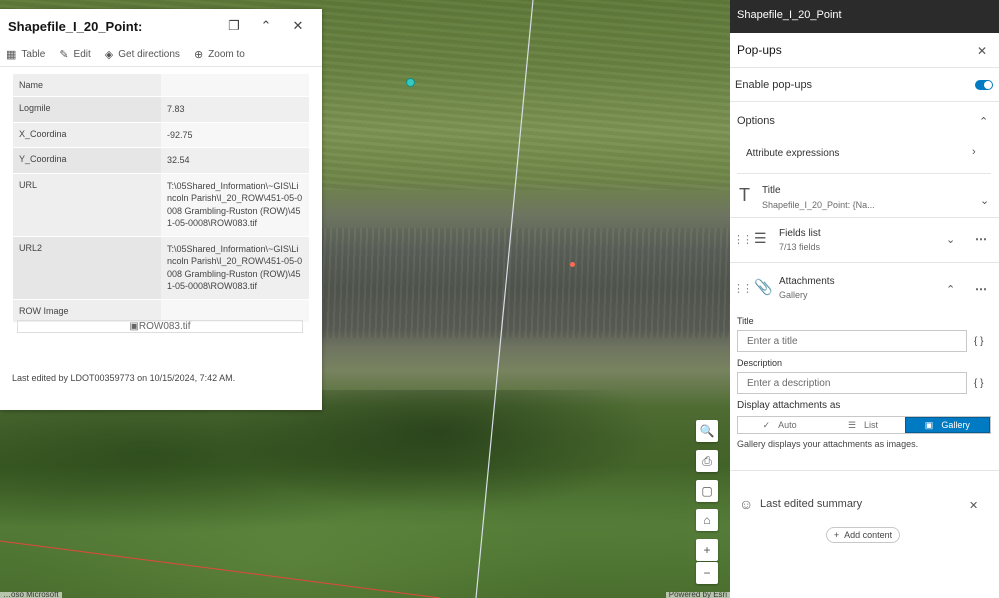 The width and height of the screenshot is (999, 598). I want to click on home-icon: ⌂, so click(707, 520).